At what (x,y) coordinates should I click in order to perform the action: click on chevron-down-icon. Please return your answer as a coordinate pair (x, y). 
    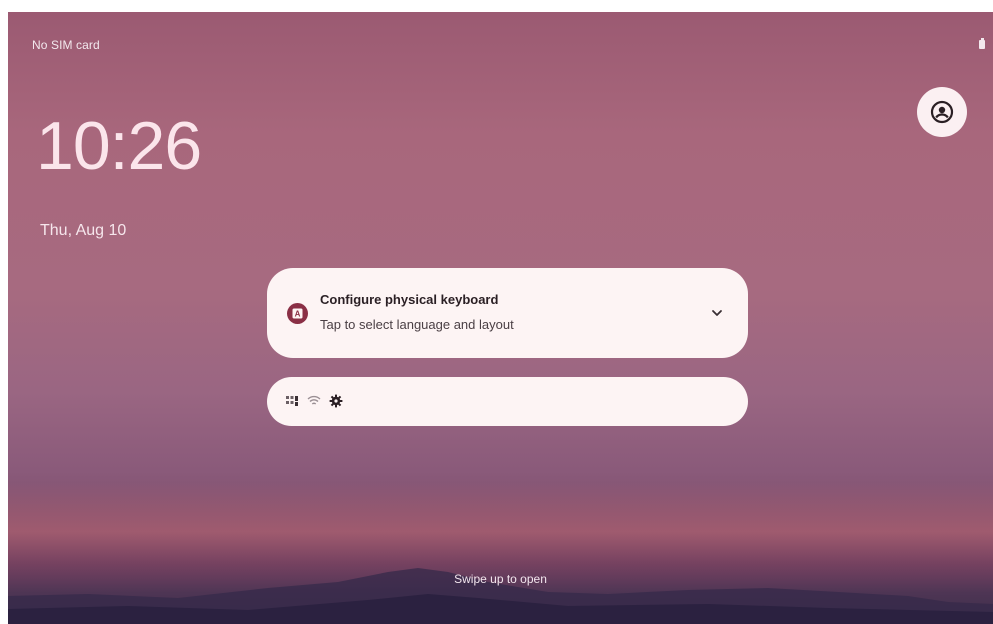
    Looking at the image, I should click on (717, 313).